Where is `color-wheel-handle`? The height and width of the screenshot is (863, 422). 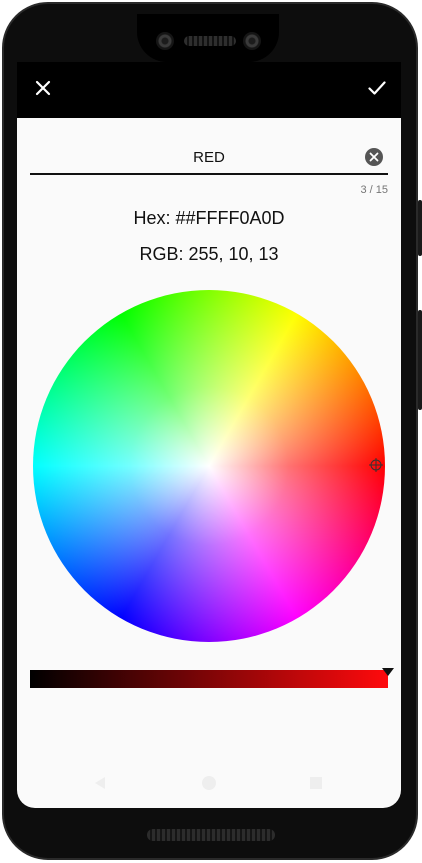 color-wheel-handle is located at coordinates (376, 465).